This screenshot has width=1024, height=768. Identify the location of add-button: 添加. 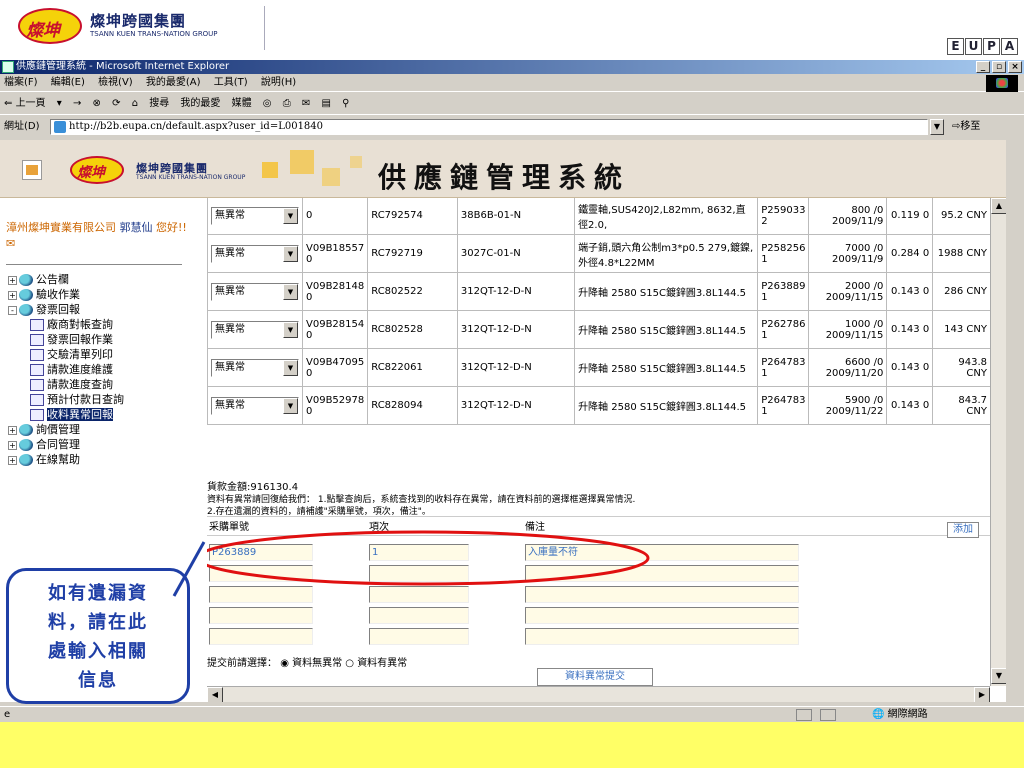
(963, 530).